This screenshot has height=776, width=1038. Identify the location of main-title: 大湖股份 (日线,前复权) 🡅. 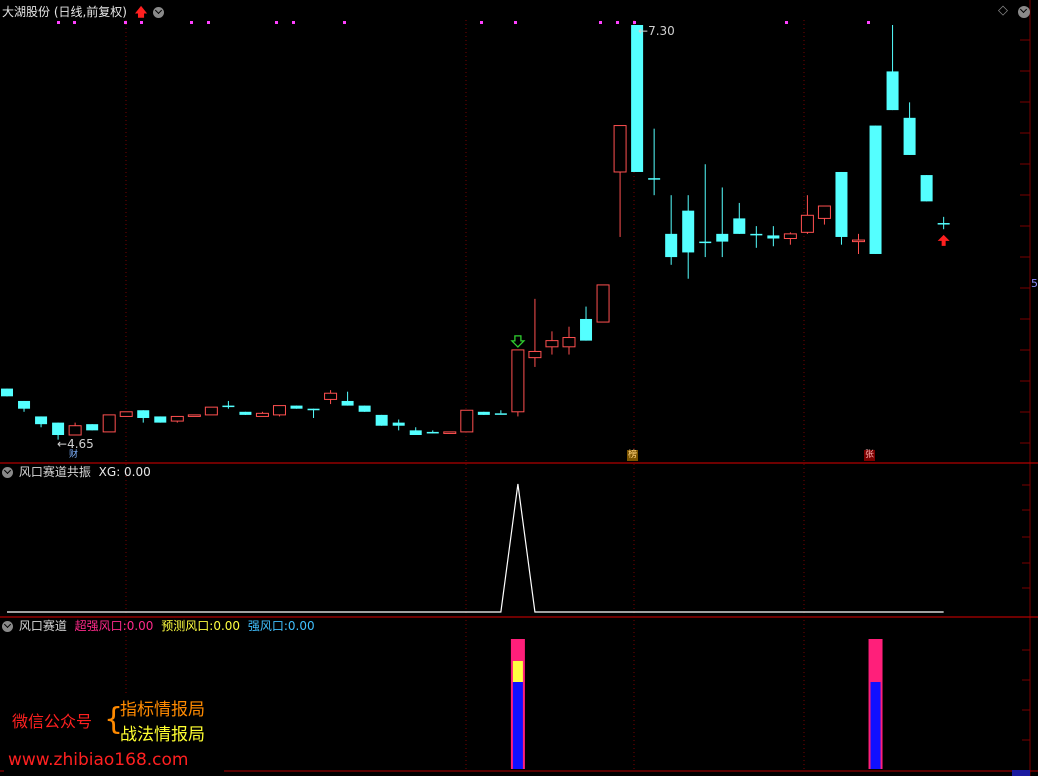
(83, 12).